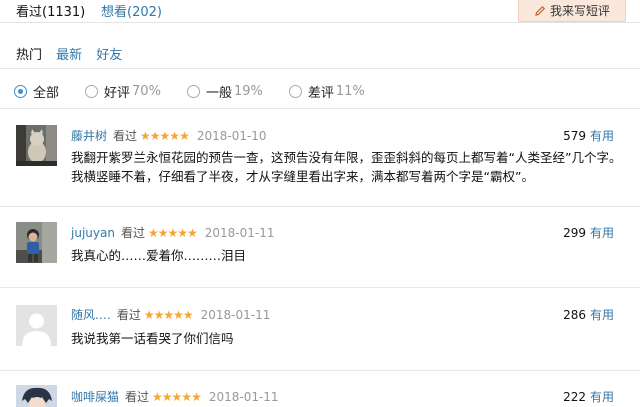  I want to click on username: jujuyan, so click(93, 233).